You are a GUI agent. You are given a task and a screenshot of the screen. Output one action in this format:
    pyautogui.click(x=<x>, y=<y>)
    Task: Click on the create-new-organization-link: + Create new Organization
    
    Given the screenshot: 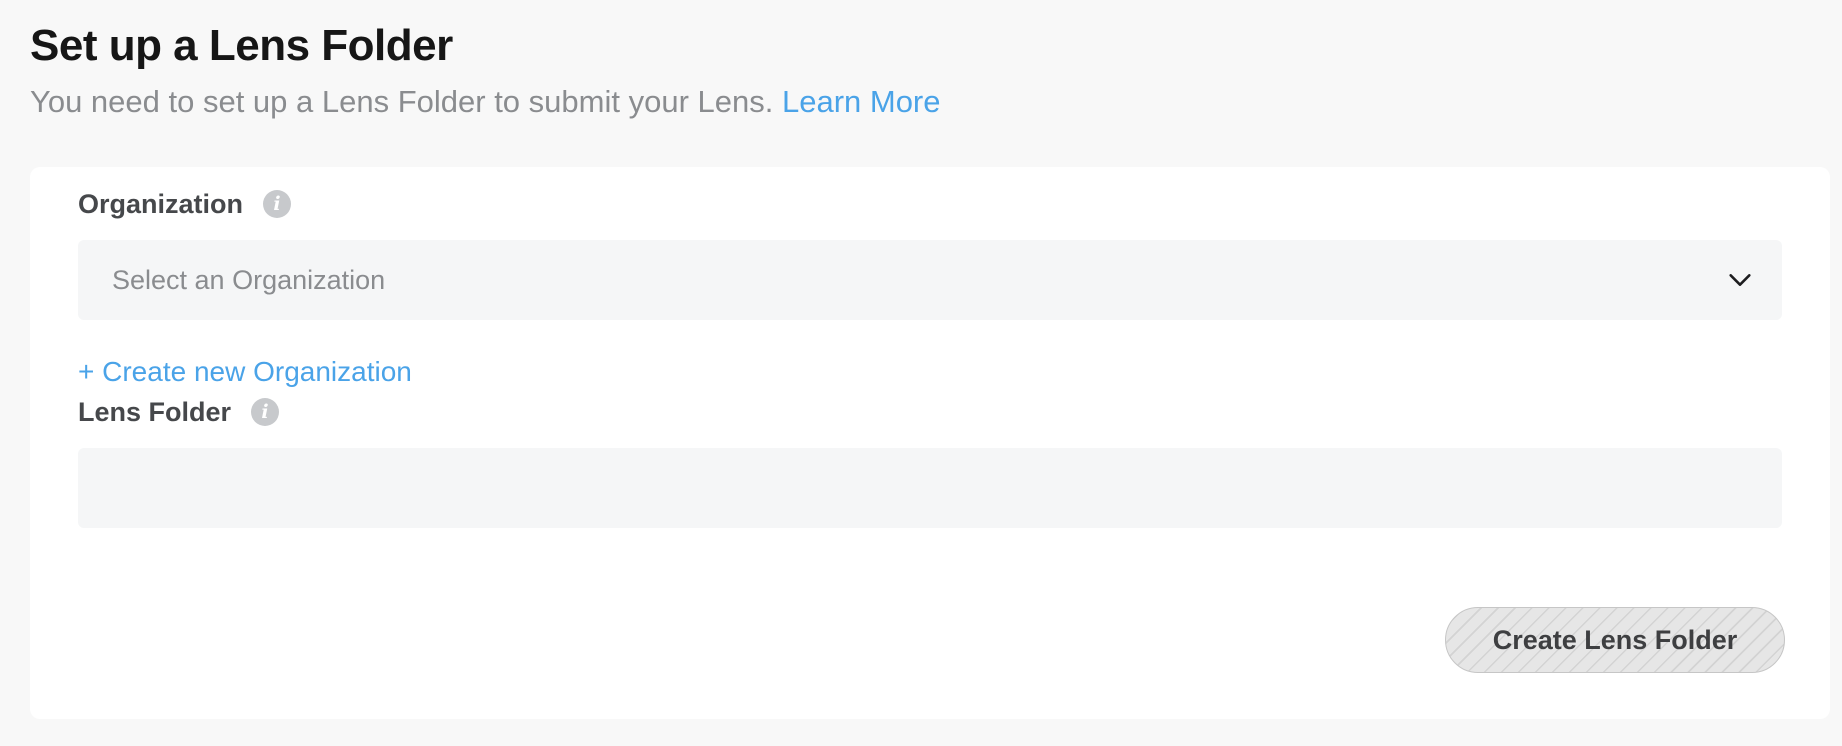 What is the action you would take?
    pyautogui.click(x=245, y=372)
    